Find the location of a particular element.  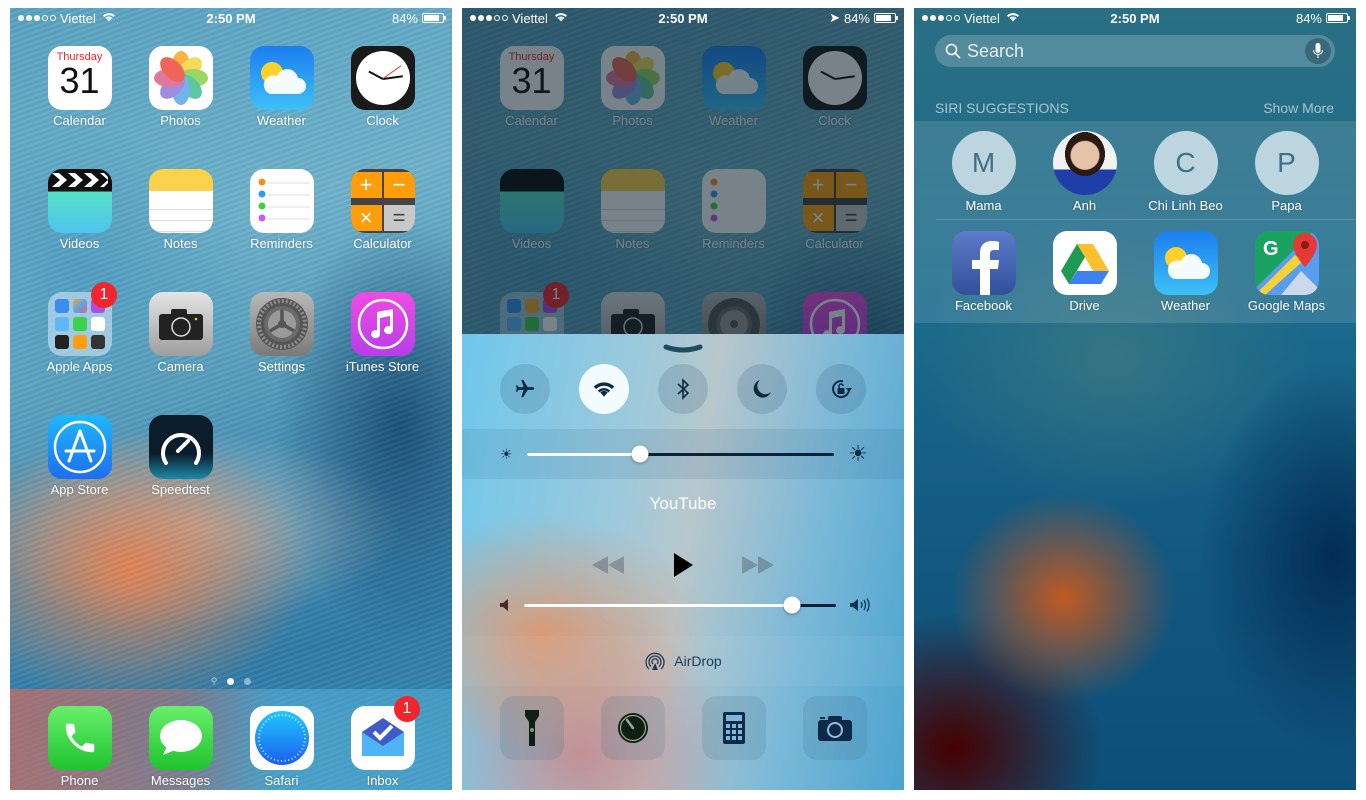

airdrop-icon is located at coordinates (655, 661).